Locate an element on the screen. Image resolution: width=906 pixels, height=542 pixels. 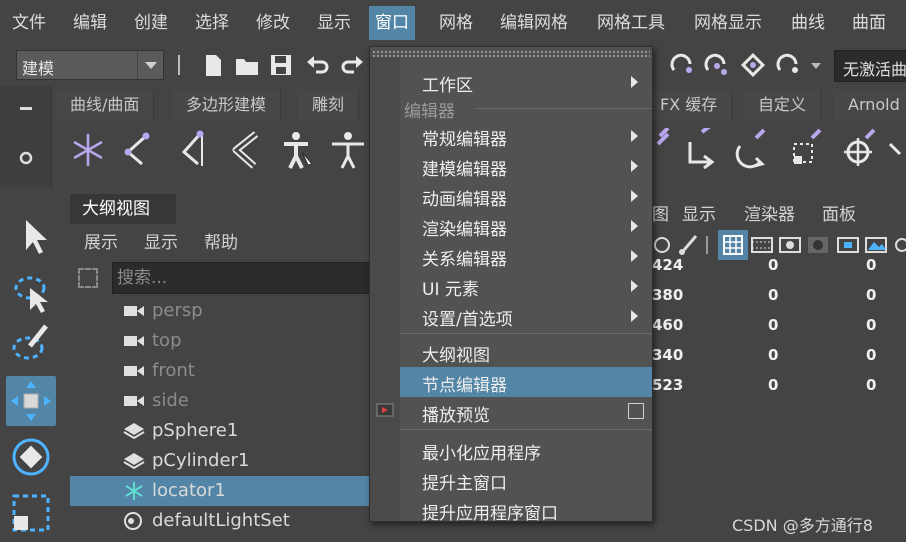
menu-item-animation-editors: 动画编辑器 is located at coordinates (526, 196).